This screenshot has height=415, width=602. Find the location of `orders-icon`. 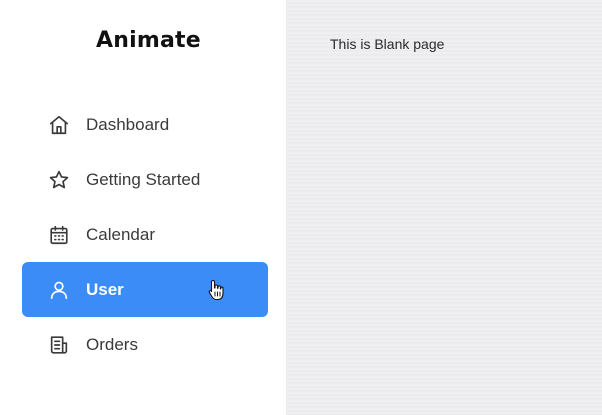

orders-icon is located at coordinates (59, 345).